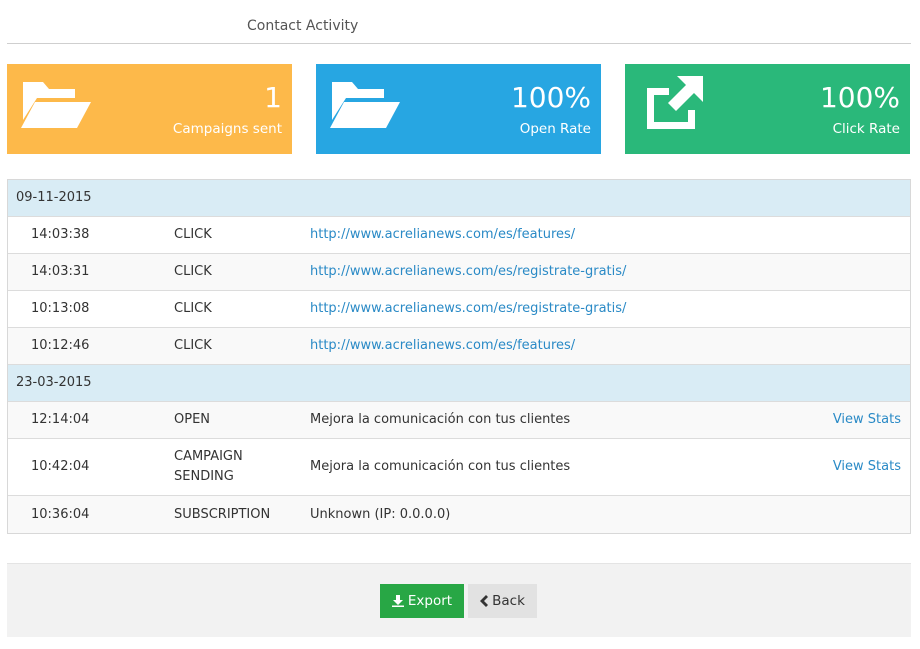 The height and width of the screenshot is (649, 920). What do you see at coordinates (54, 197) in the screenshot?
I see `group-date: 09-11-2015` at bounding box center [54, 197].